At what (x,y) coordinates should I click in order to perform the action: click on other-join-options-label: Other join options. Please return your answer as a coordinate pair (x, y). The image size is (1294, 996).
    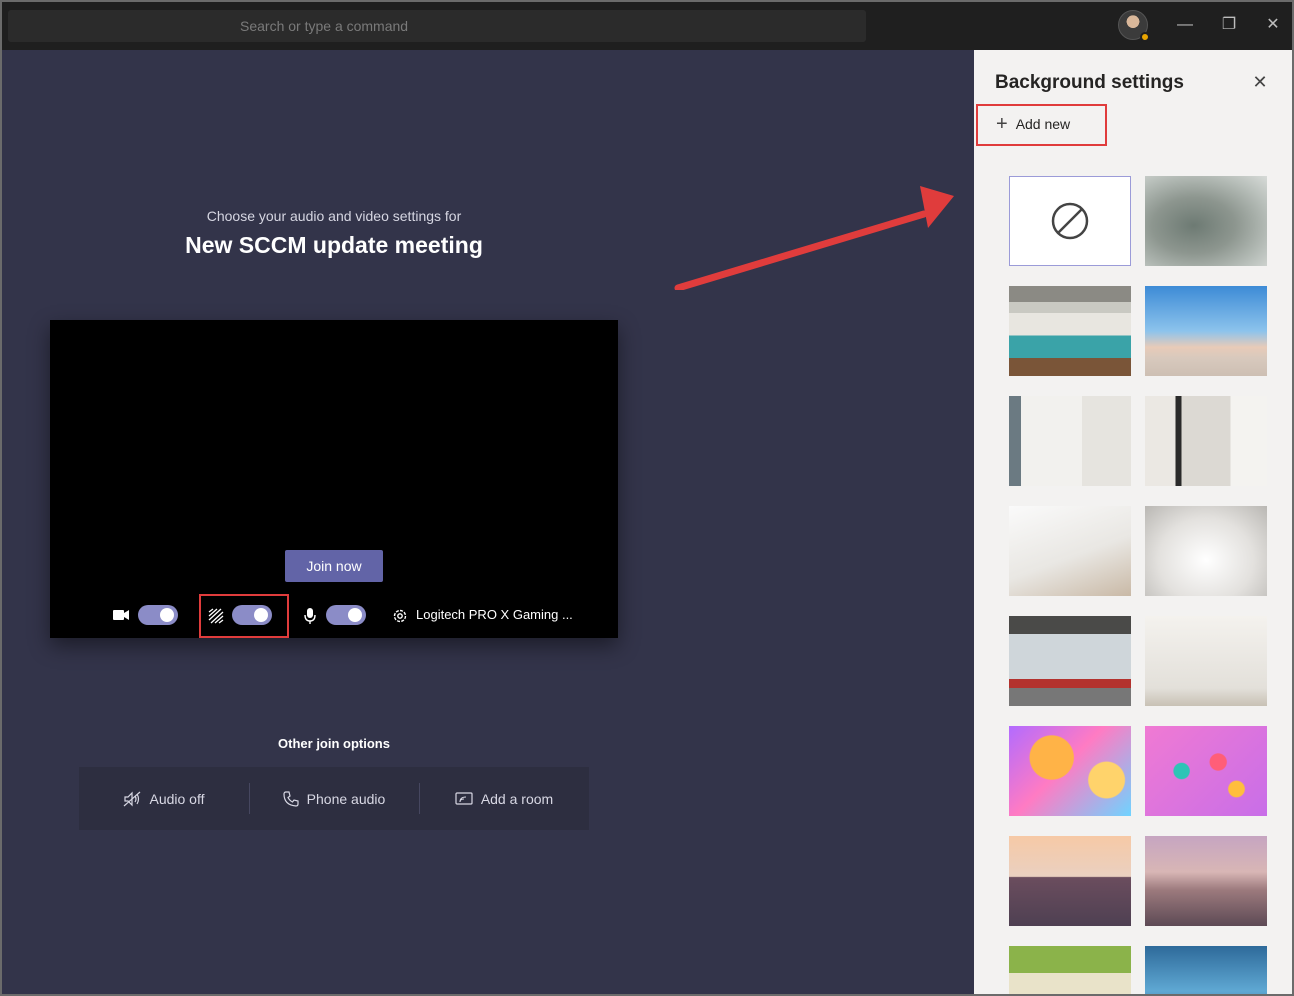
    Looking at the image, I should click on (334, 743).